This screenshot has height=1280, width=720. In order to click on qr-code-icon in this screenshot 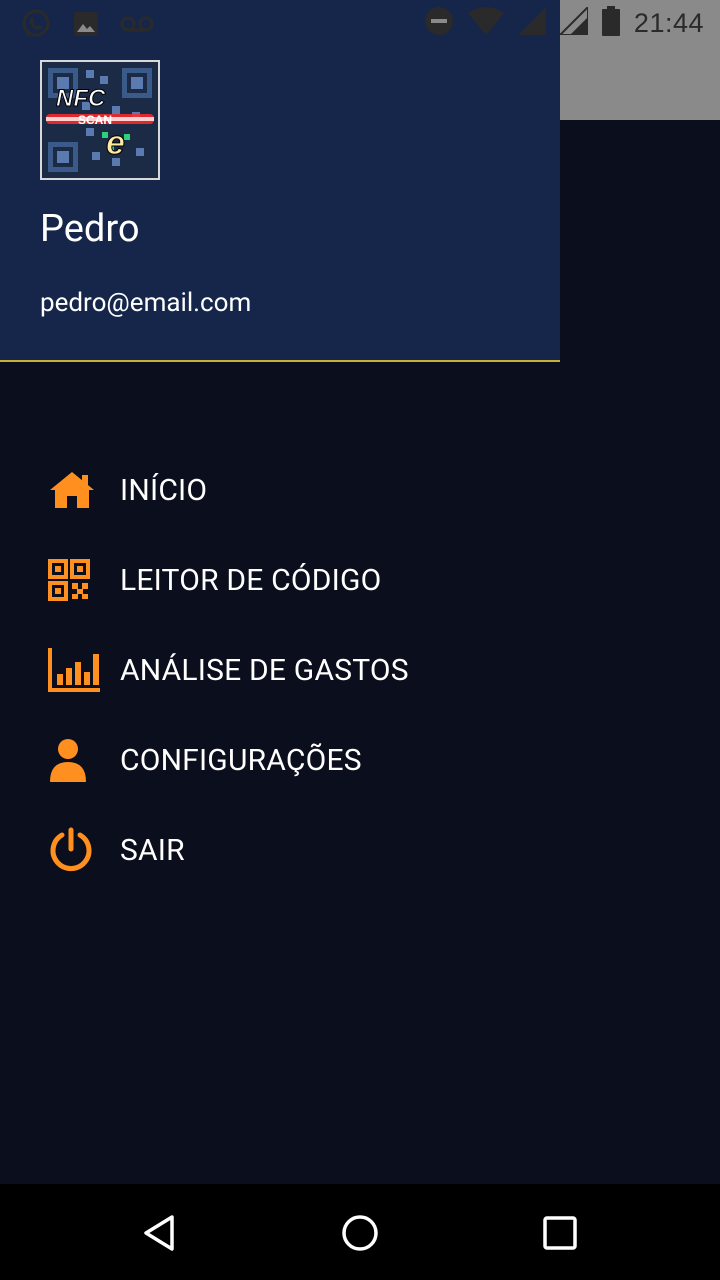, I will do `click(74, 580)`.